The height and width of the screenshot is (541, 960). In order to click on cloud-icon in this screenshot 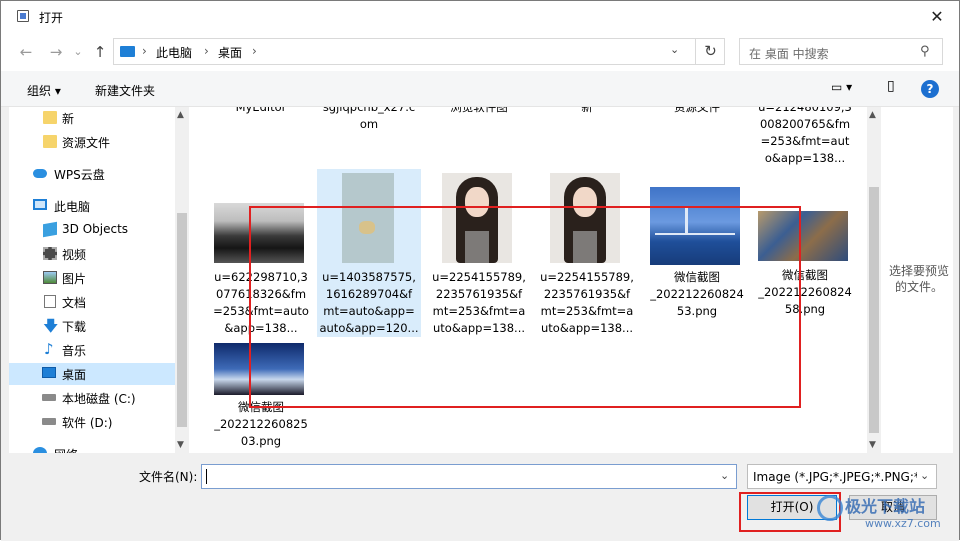, I will do `click(40, 173)`.